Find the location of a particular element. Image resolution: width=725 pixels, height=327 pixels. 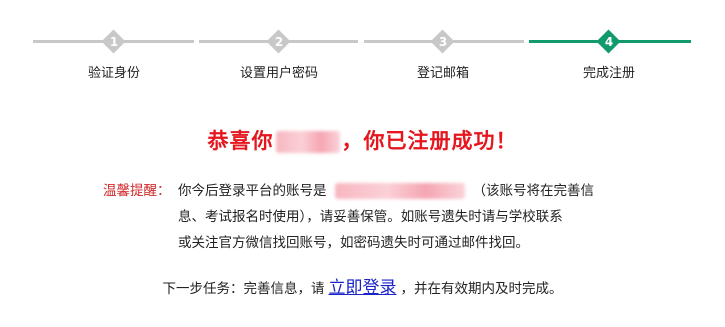

reminder-label: 温馨提醒： is located at coordinates (137, 191).